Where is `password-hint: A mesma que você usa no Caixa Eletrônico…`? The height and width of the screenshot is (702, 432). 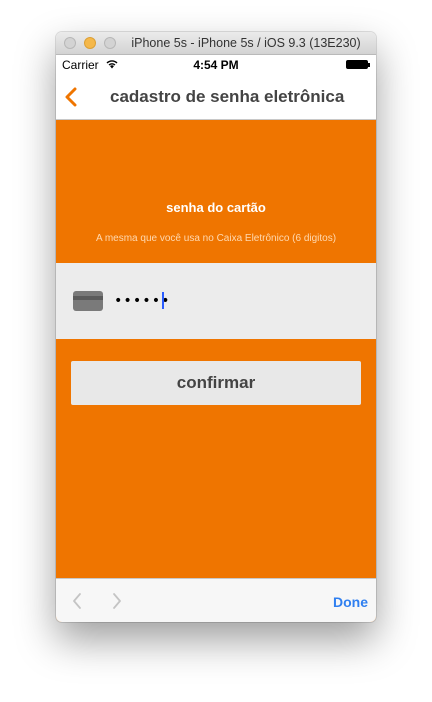 password-hint: A mesma que você usa no Caixa Eletrônico… is located at coordinates (216, 238).